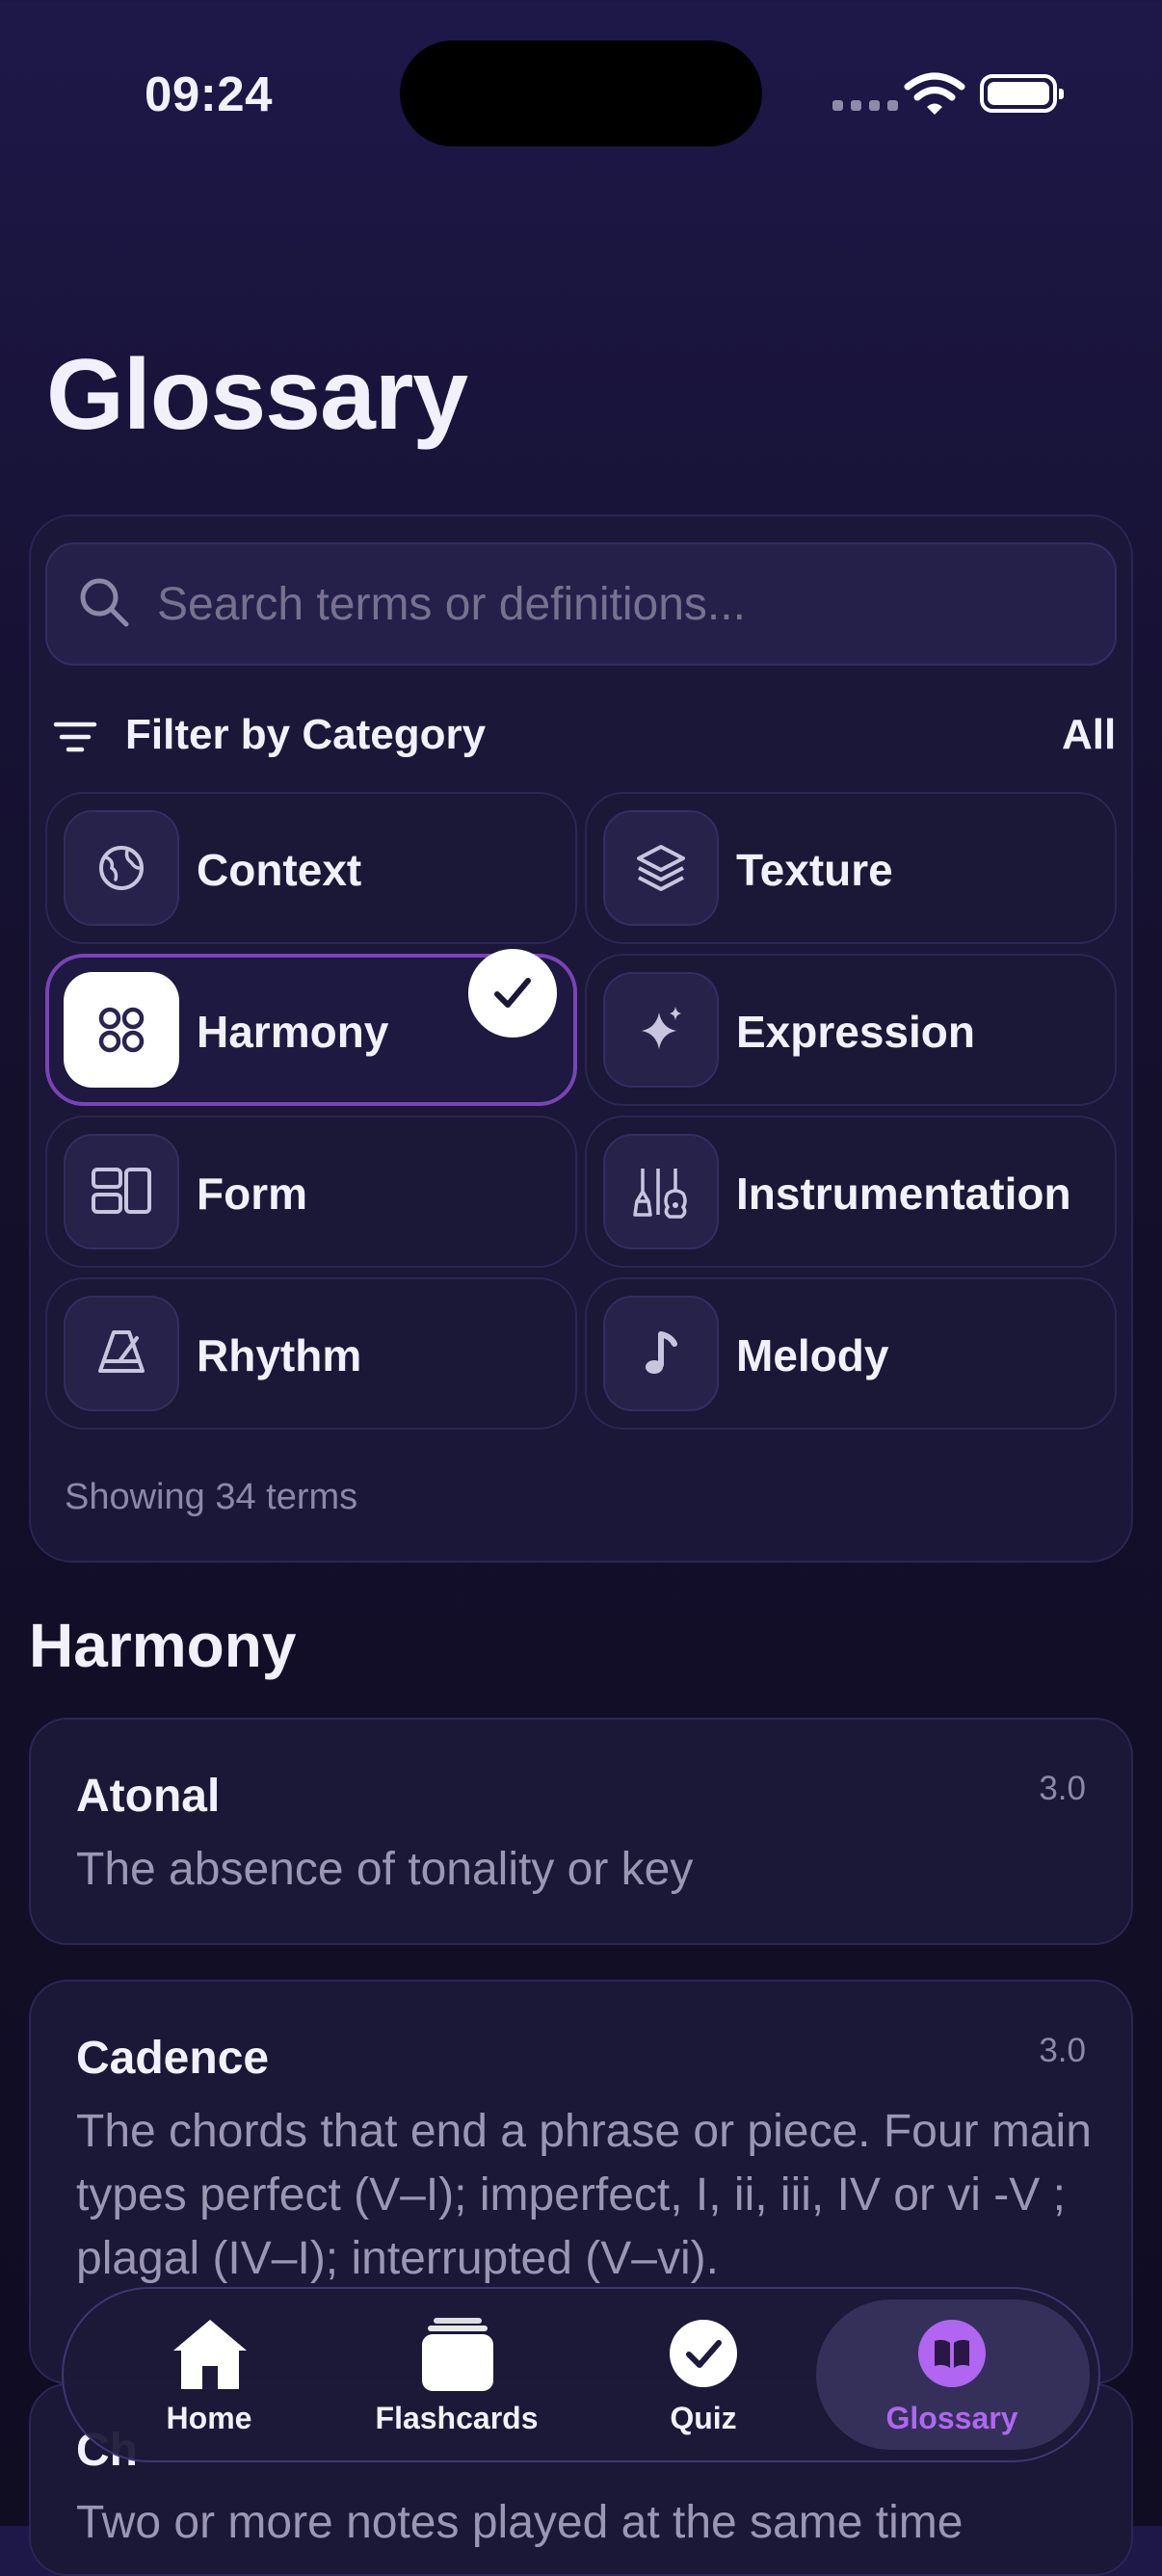 Image resolution: width=1162 pixels, height=2576 pixels. Describe the element at coordinates (704, 2353) in the screenshot. I see `check-circle-icon` at that location.